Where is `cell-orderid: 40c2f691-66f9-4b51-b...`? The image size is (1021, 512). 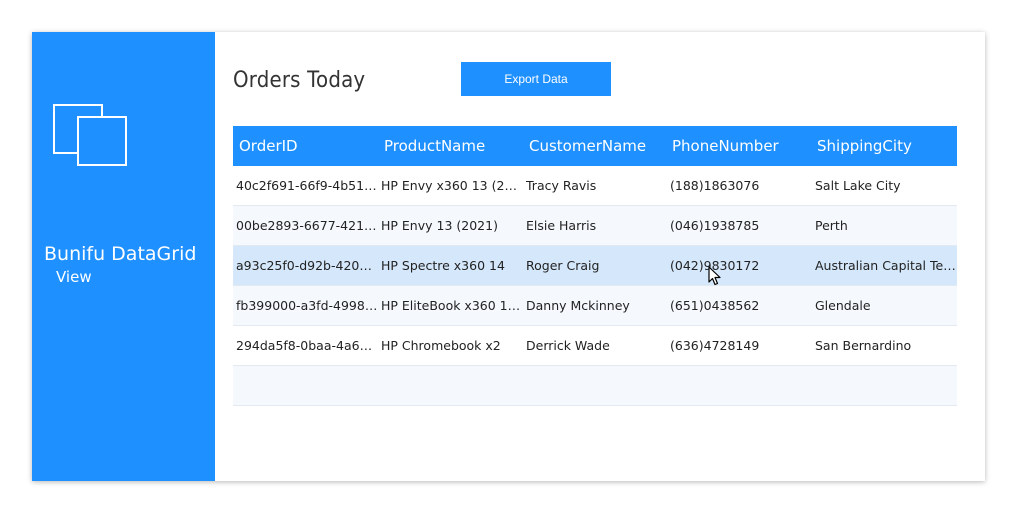 cell-orderid: 40c2f691-66f9-4b51-b... is located at coordinates (305, 185).